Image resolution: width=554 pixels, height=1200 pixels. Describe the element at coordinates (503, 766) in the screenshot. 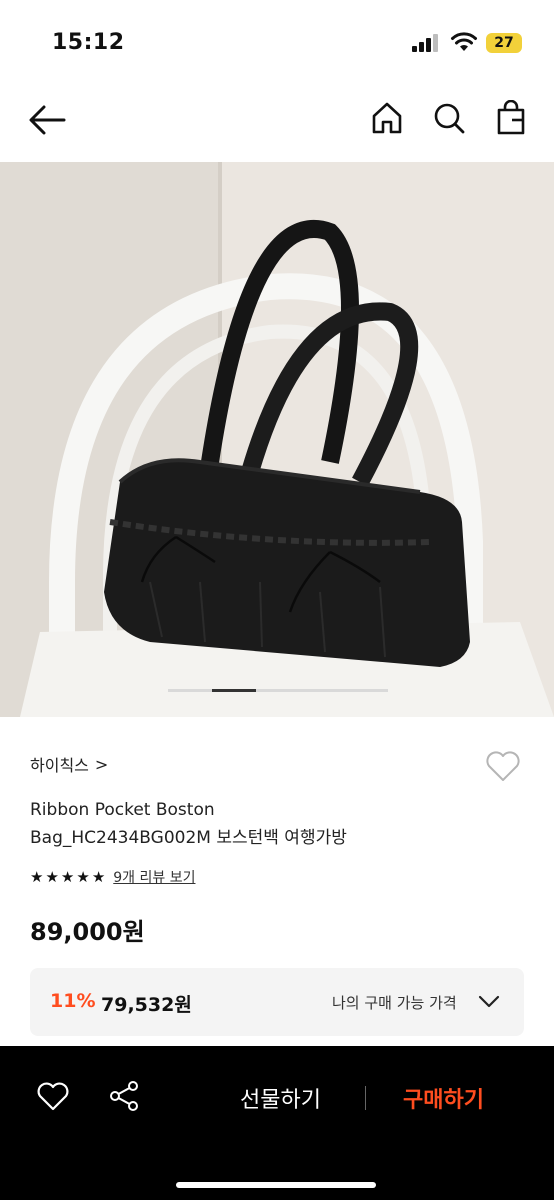

I see `wishlist-heart-icon` at that location.